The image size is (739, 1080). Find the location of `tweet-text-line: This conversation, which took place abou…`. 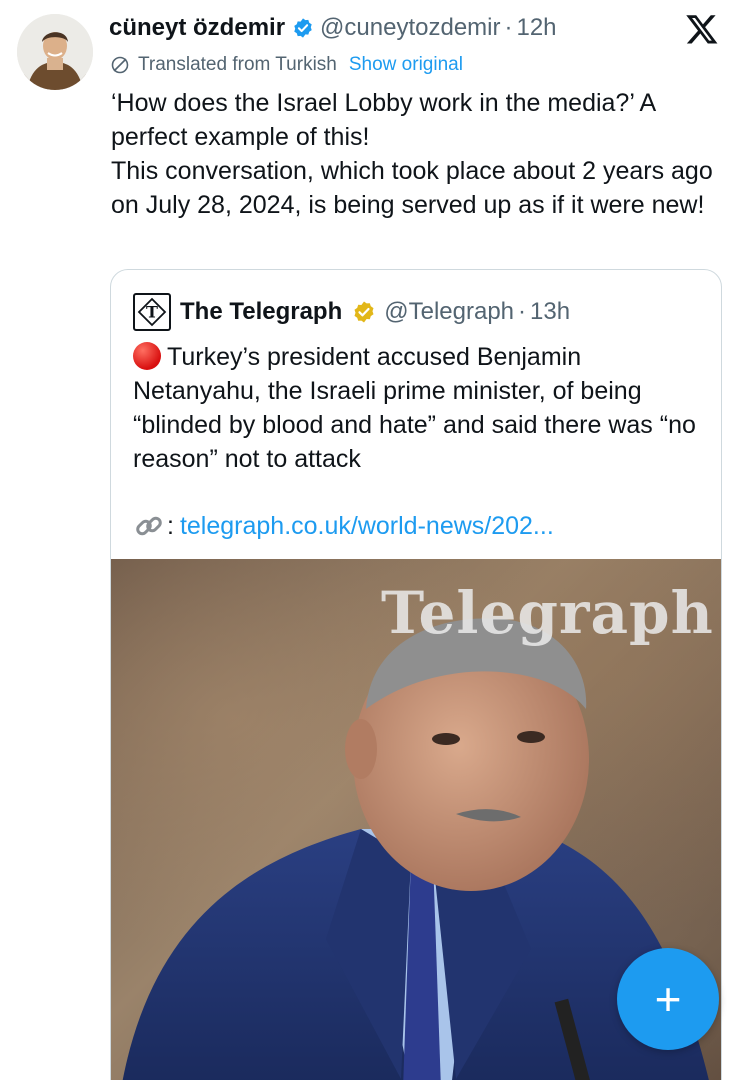

tweet-text-line: This conversation, which took place abou… is located at coordinates (412, 188).